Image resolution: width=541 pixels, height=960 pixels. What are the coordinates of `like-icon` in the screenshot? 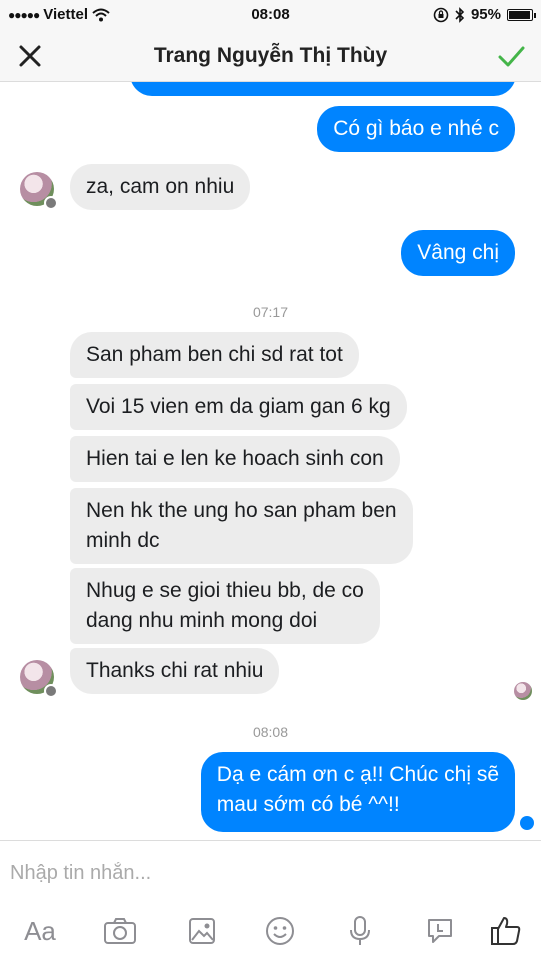 It's located at (506, 931).